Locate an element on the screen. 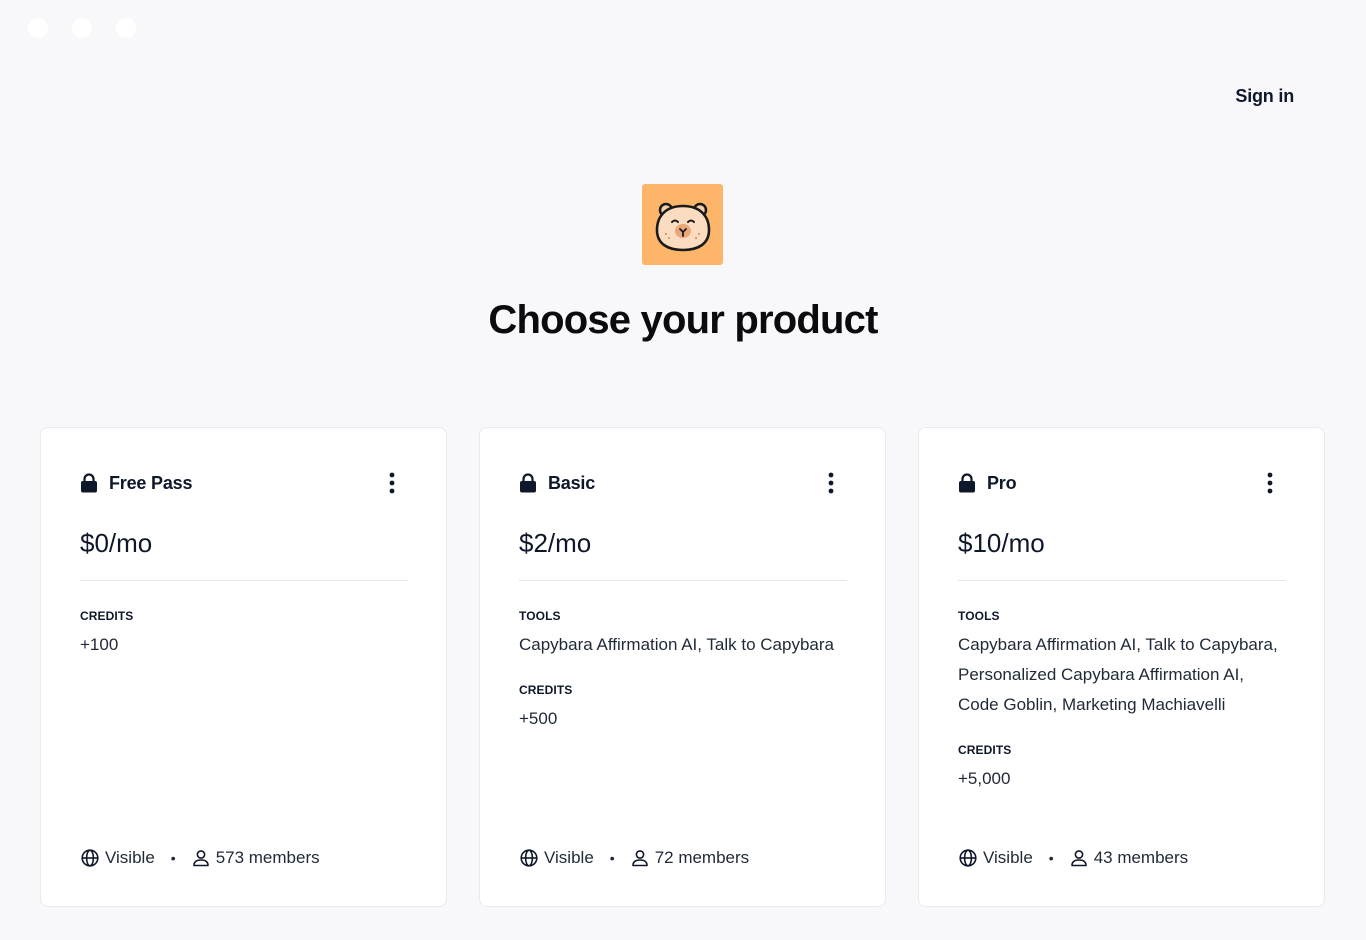 The height and width of the screenshot is (940, 1366). card-footer: Visible • 72 members is located at coordinates (634, 858).